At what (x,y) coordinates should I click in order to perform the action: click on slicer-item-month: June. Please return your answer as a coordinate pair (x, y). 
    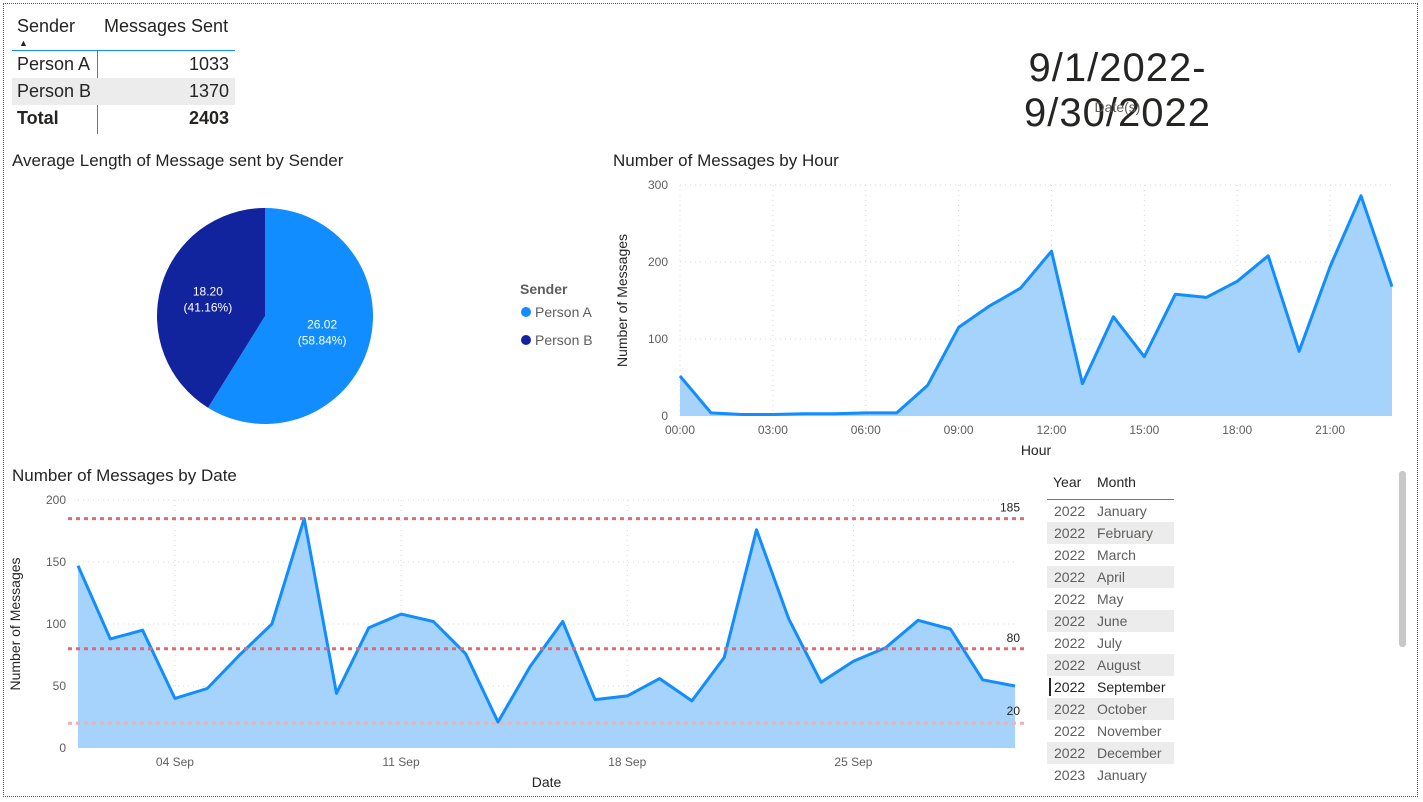
    Looking at the image, I should click on (1112, 621).